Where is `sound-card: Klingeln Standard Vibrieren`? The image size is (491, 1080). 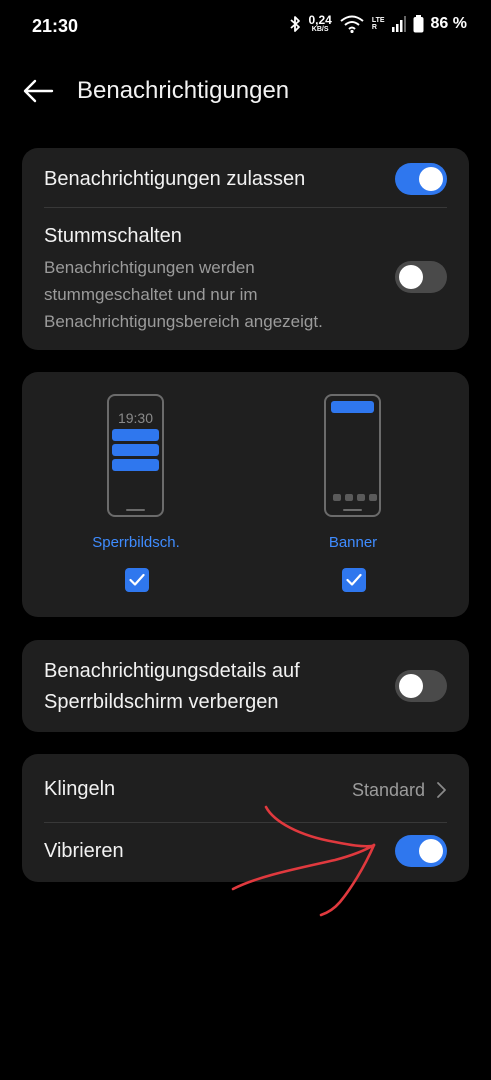
sound-card: Klingeln Standard Vibrieren is located at coordinates (245, 818).